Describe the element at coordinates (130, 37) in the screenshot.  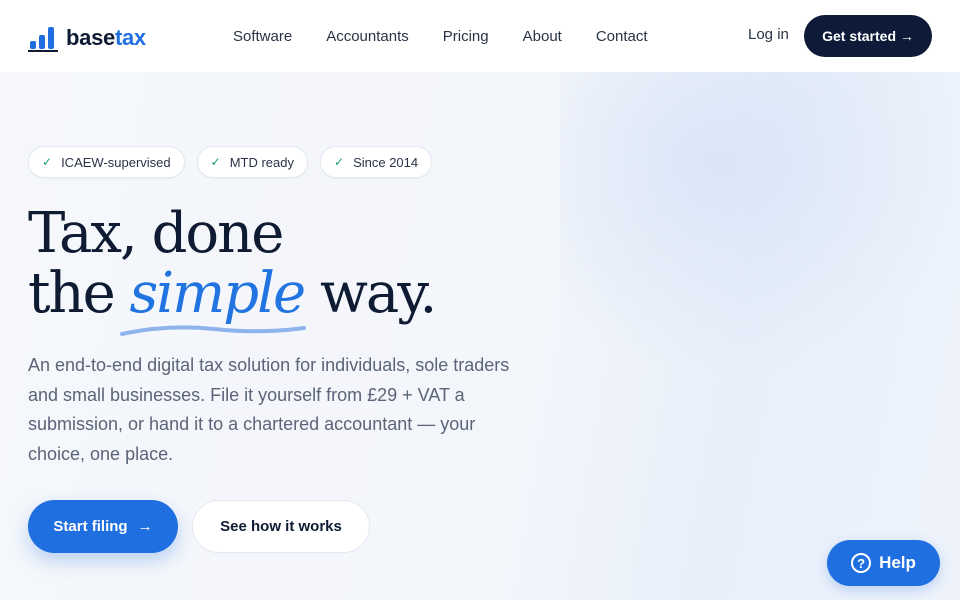
I see `logo-text-tax: tax` at that location.